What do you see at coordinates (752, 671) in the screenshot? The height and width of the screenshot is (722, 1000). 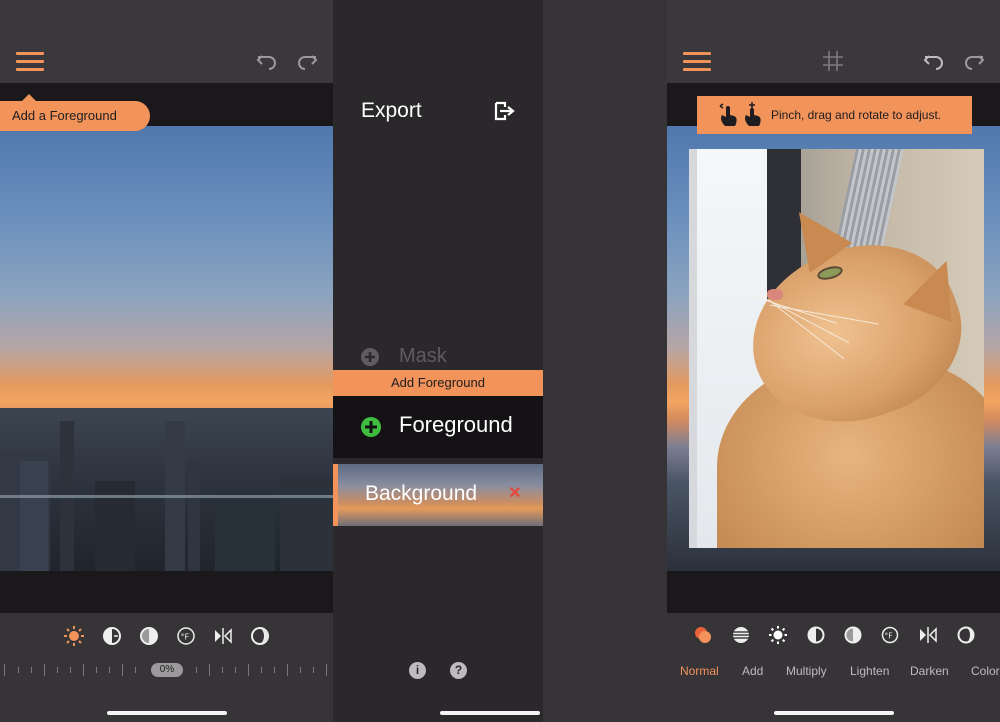 I see `blend-add: Add` at bounding box center [752, 671].